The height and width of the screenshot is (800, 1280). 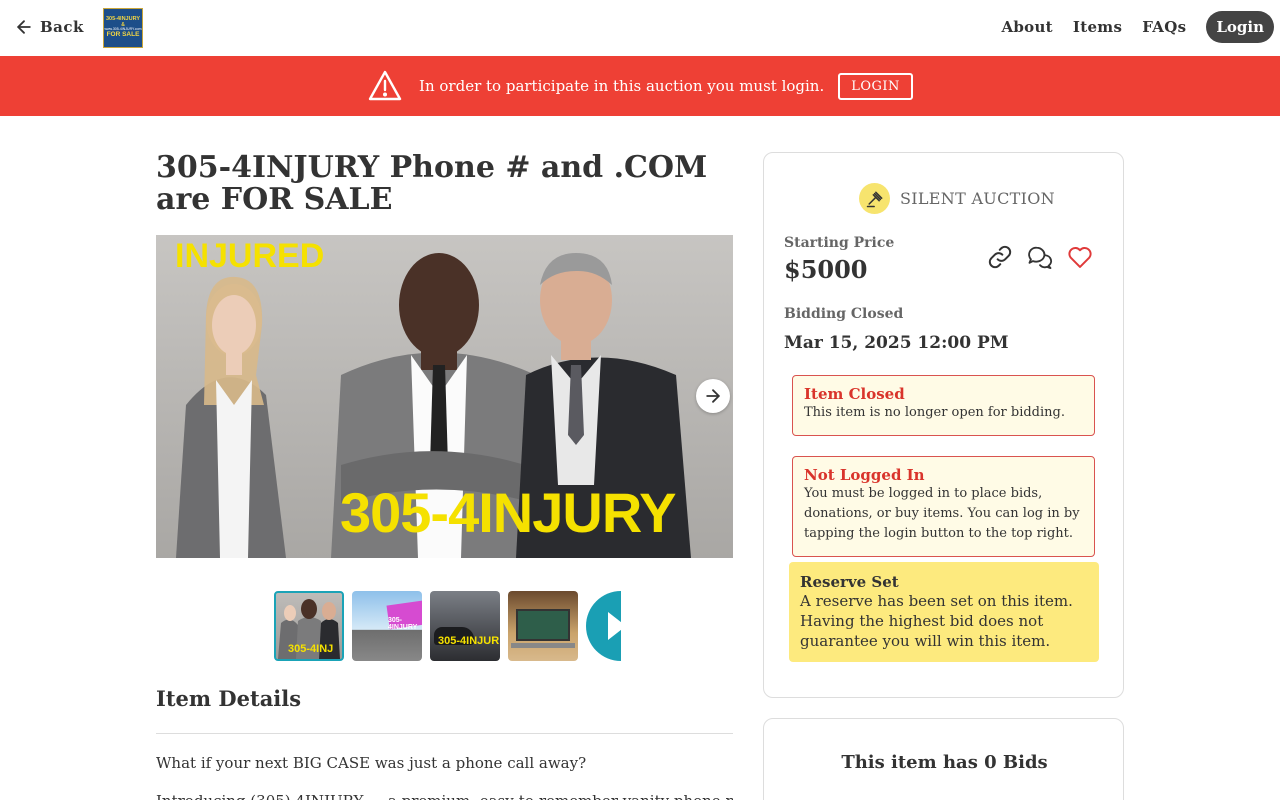 I want to click on arrow-right-icon, so click(x=713, y=396).